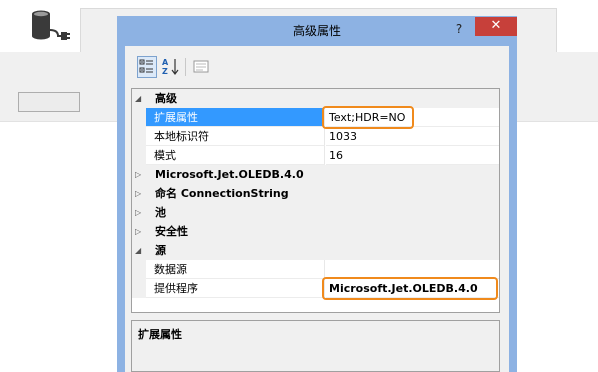 This screenshot has width=598, height=372. What do you see at coordinates (410, 288) in the screenshot?
I see `callout-provider` at bounding box center [410, 288].